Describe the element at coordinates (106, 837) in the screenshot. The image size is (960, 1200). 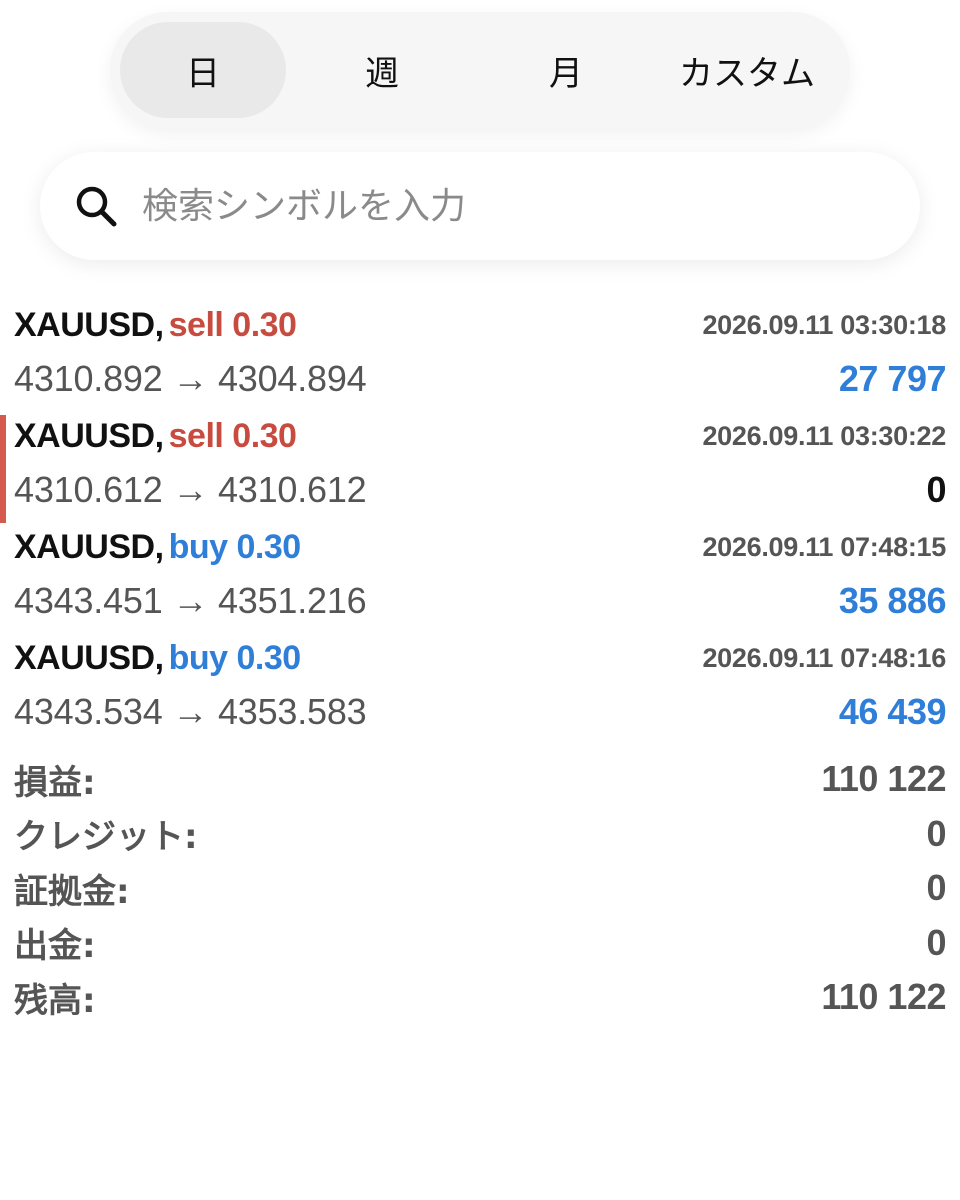
I see `summary-label: クレジット:` at that location.